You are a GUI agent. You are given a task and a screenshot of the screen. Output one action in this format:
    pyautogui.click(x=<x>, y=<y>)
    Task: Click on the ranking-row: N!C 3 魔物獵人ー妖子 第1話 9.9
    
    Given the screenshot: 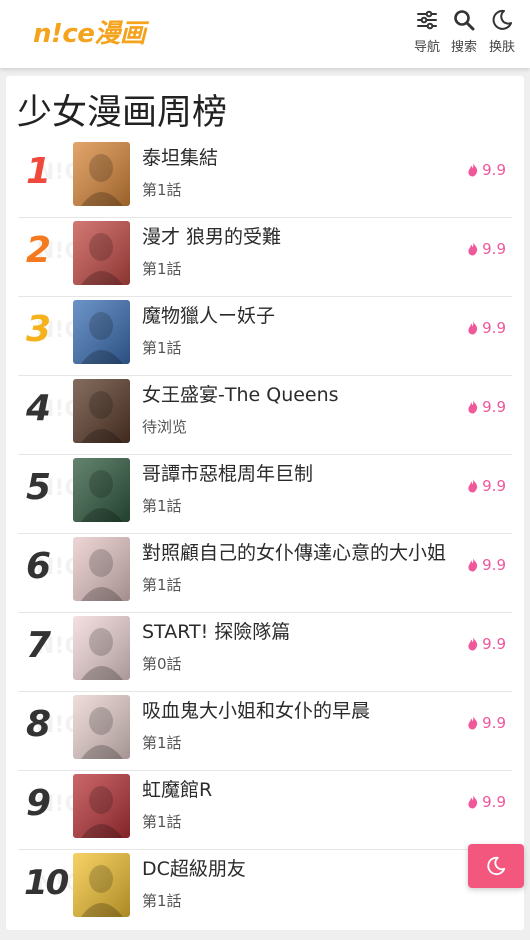 What is the action you would take?
    pyautogui.click(x=265, y=336)
    